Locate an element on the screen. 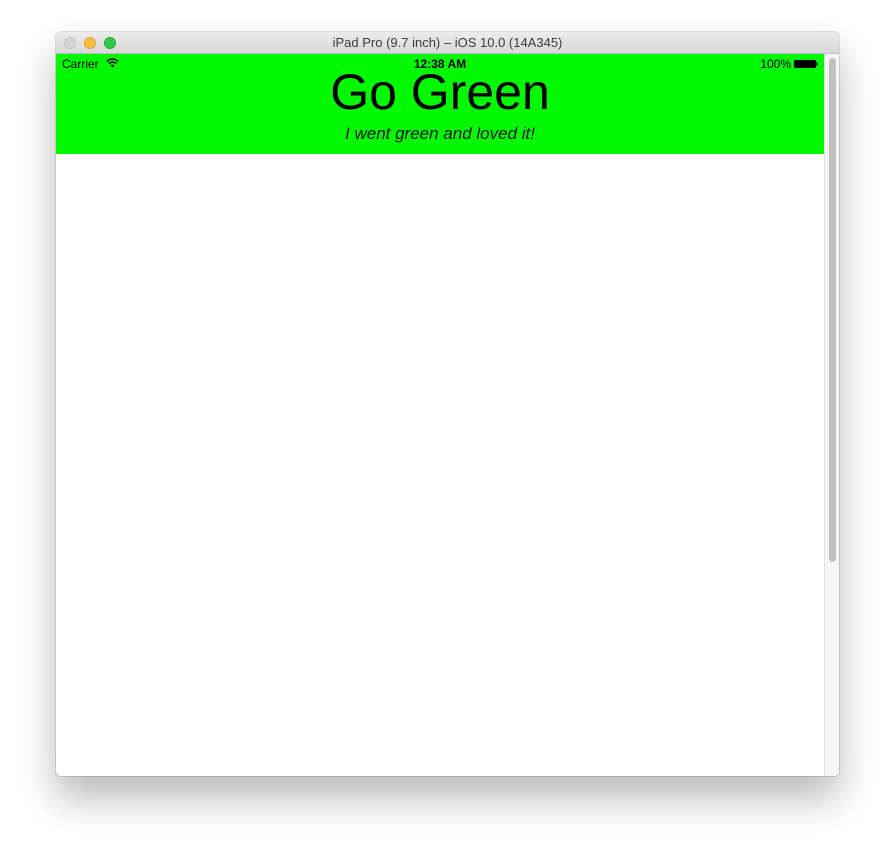 The width and height of the screenshot is (895, 857). scrollbar-thumb is located at coordinates (832, 310).